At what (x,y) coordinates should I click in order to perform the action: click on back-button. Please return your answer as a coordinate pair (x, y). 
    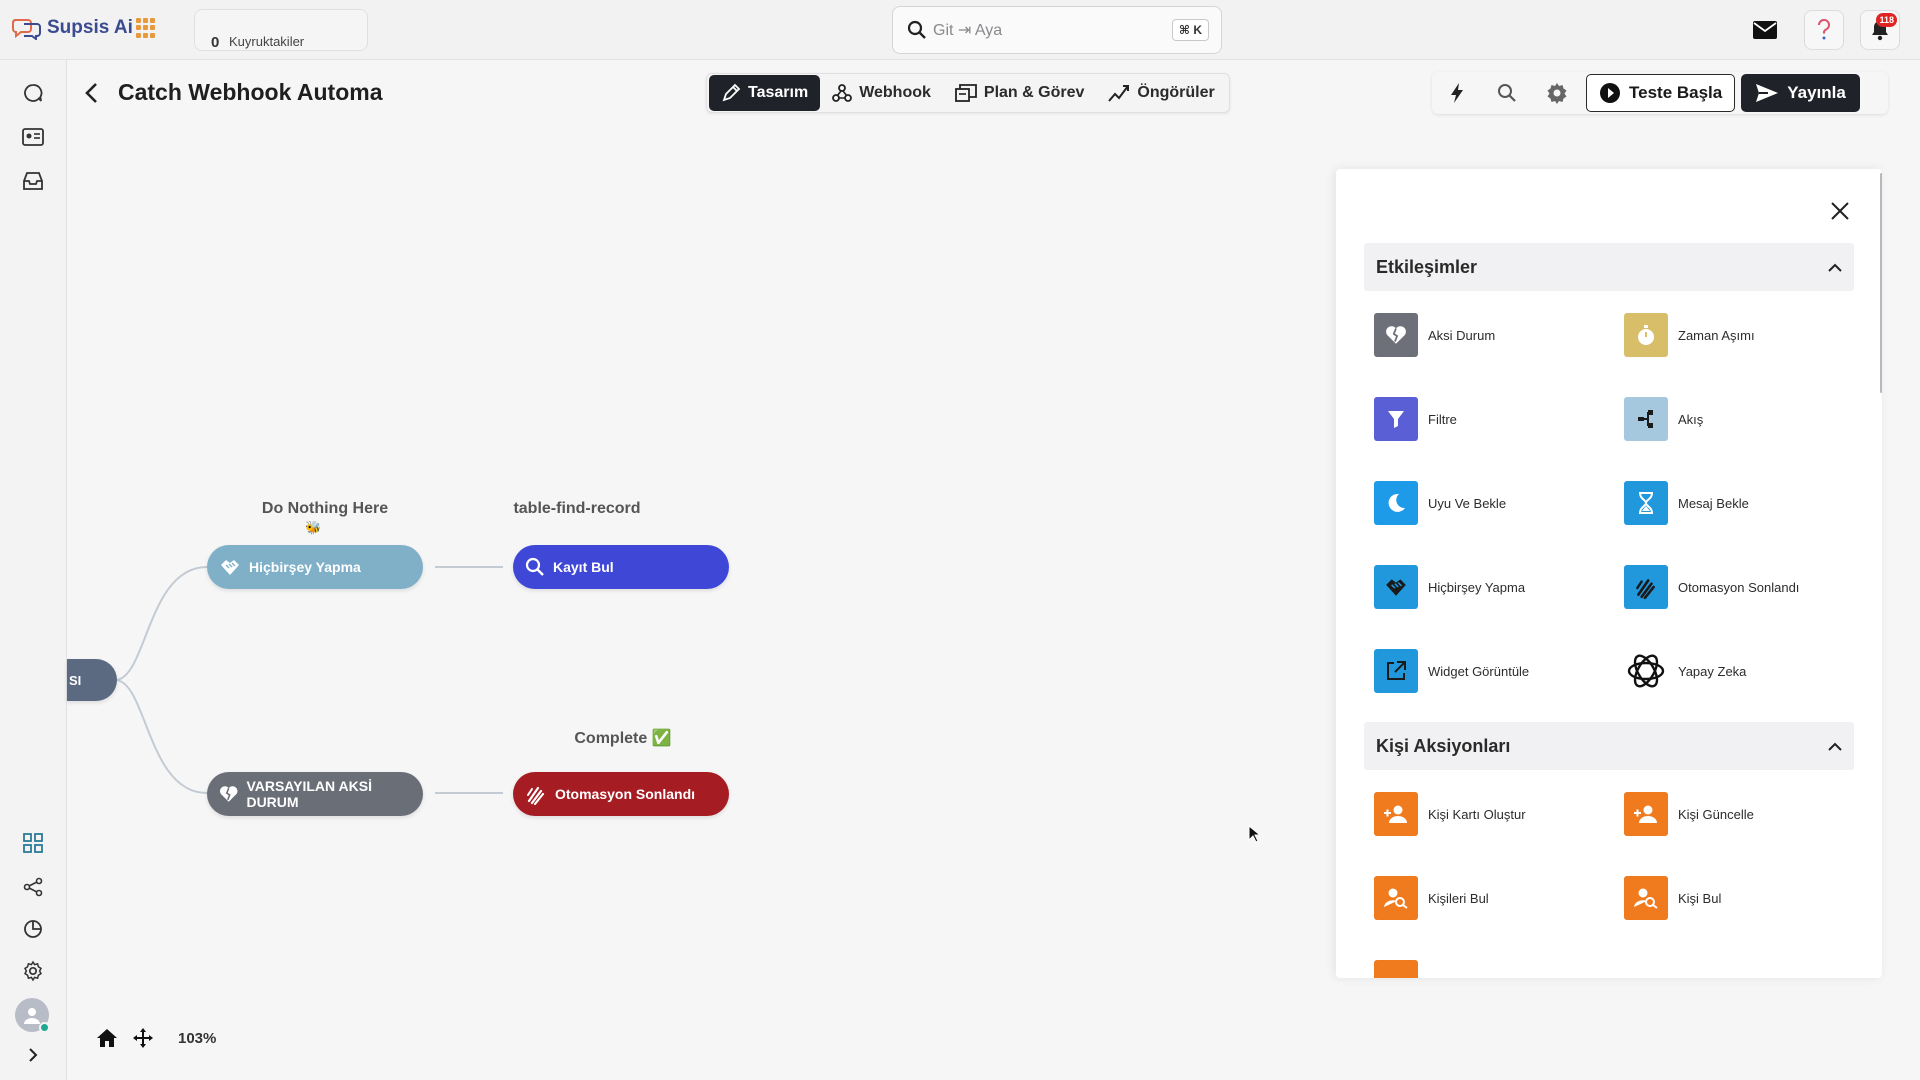
    Looking at the image, I should click on (92, 95).